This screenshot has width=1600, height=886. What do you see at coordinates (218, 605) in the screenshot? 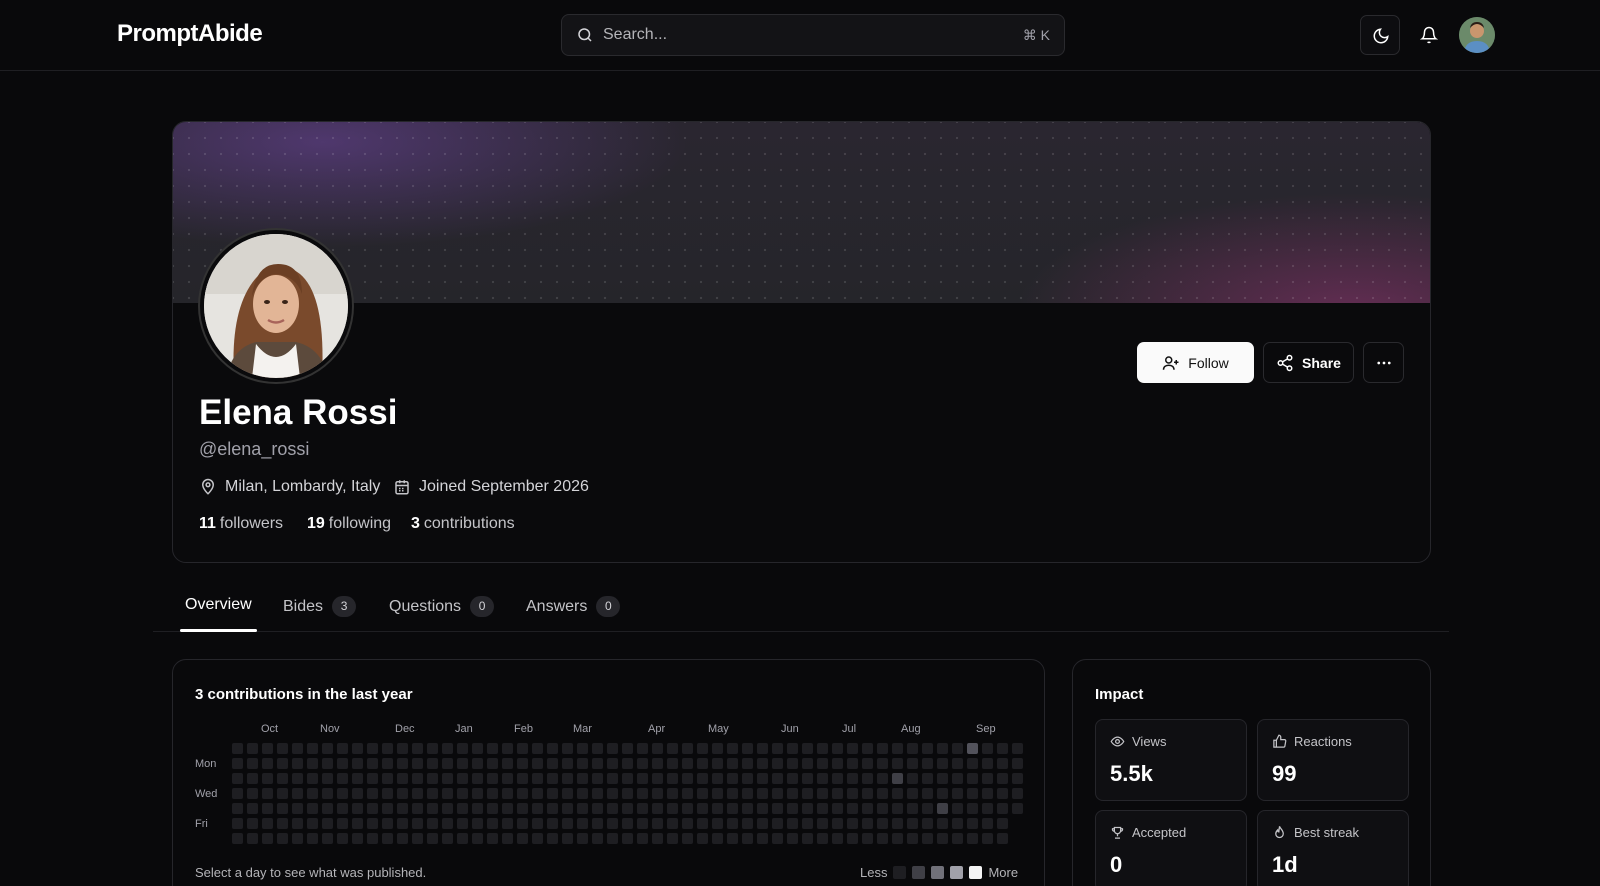
I see `tab-overview: Overview` at bounding box center [218, 605].